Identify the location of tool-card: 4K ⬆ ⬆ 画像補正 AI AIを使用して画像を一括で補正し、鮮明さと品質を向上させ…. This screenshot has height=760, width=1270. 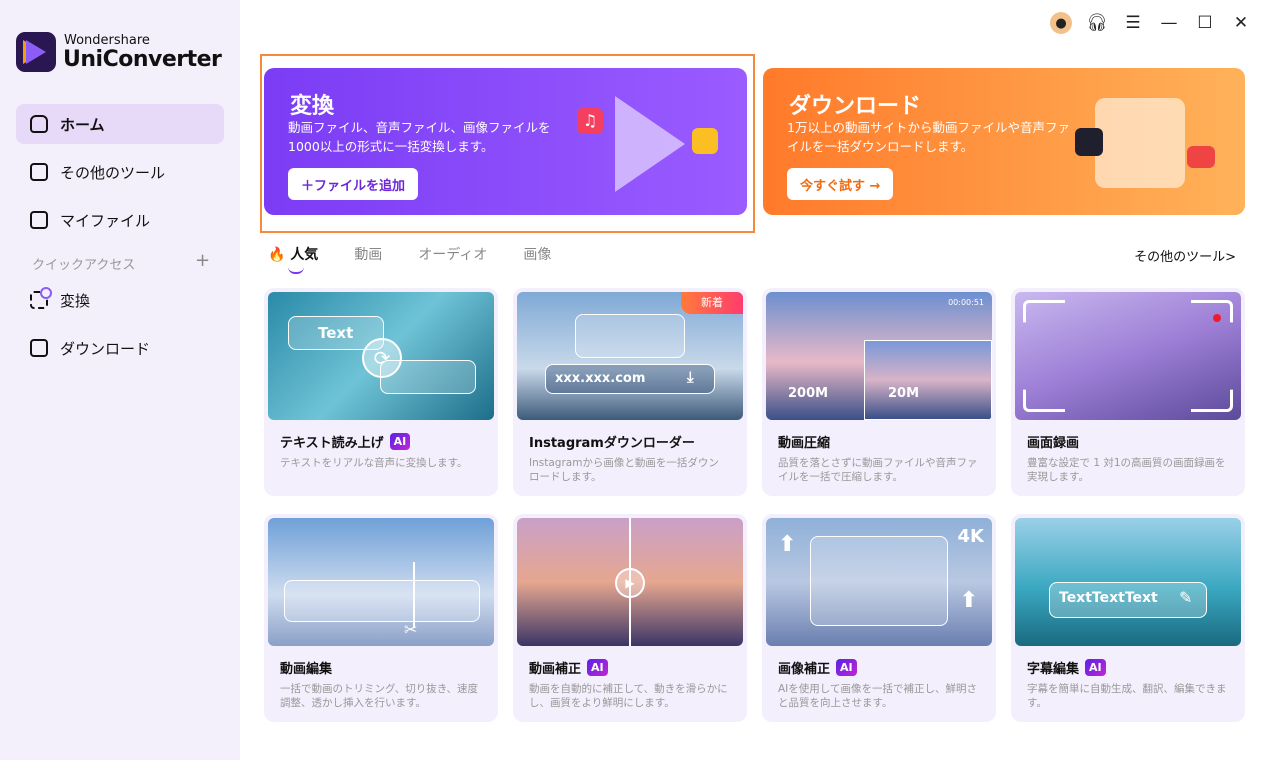
(879, 618).